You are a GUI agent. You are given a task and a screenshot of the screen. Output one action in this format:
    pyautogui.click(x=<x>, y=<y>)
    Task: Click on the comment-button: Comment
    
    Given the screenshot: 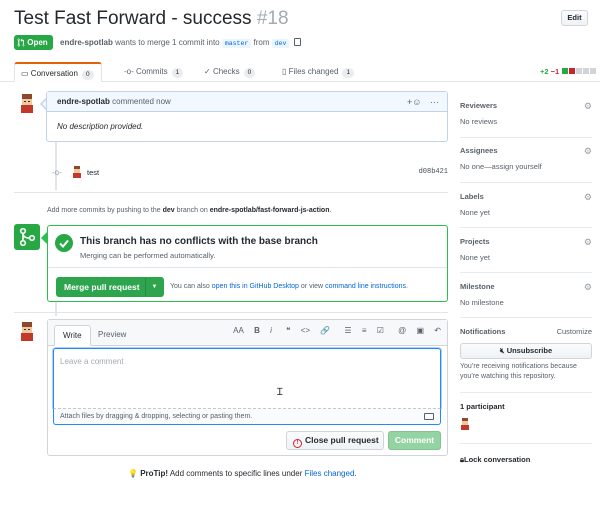 What is the action you would take?
    pyautogui.click(x=414, y=440)
    